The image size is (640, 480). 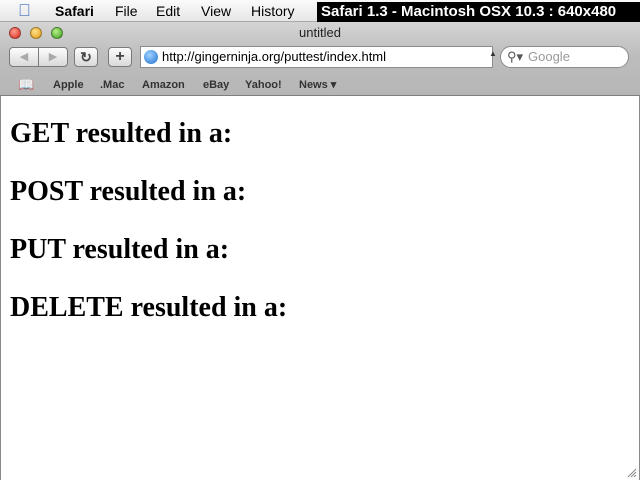 What do you see at coordinates (631, 472) in the screenshot?
I see `resize-grip-icon` at bounding box center [631, 472].